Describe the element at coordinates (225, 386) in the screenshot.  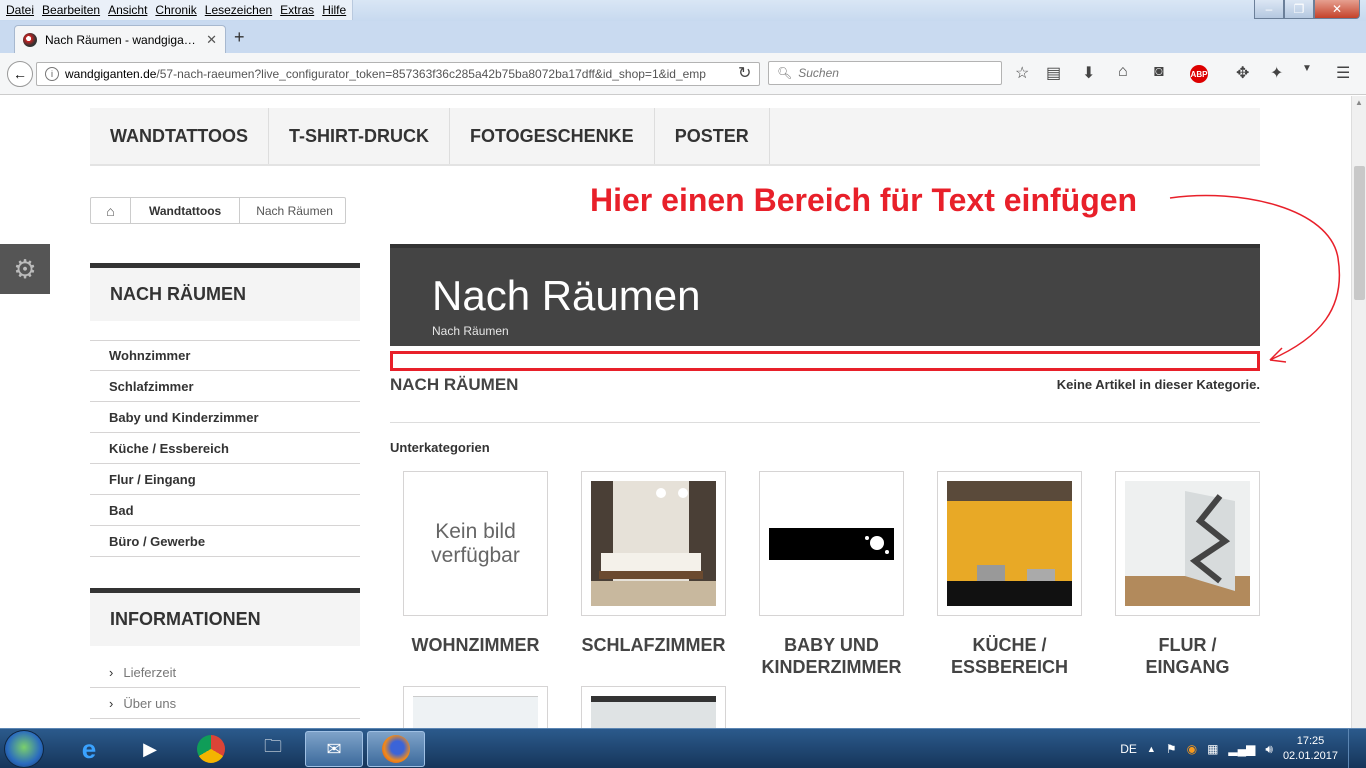
I see `category-schlafzimmer: Schlafzimmer` at that location.